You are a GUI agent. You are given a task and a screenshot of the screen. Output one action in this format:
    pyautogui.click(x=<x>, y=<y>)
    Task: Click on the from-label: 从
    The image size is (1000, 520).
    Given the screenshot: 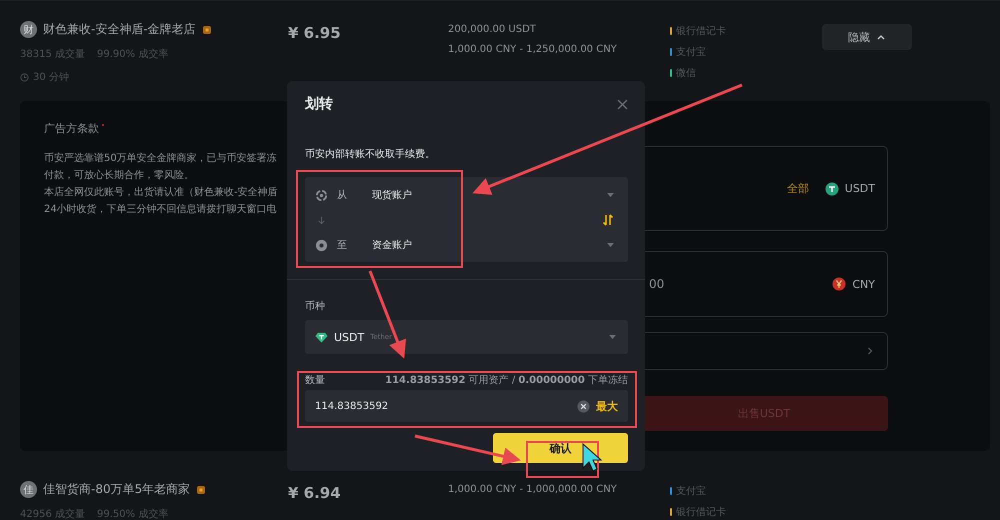 What is the action you would take?
    pyautogui.click(x=342, y=195)
    